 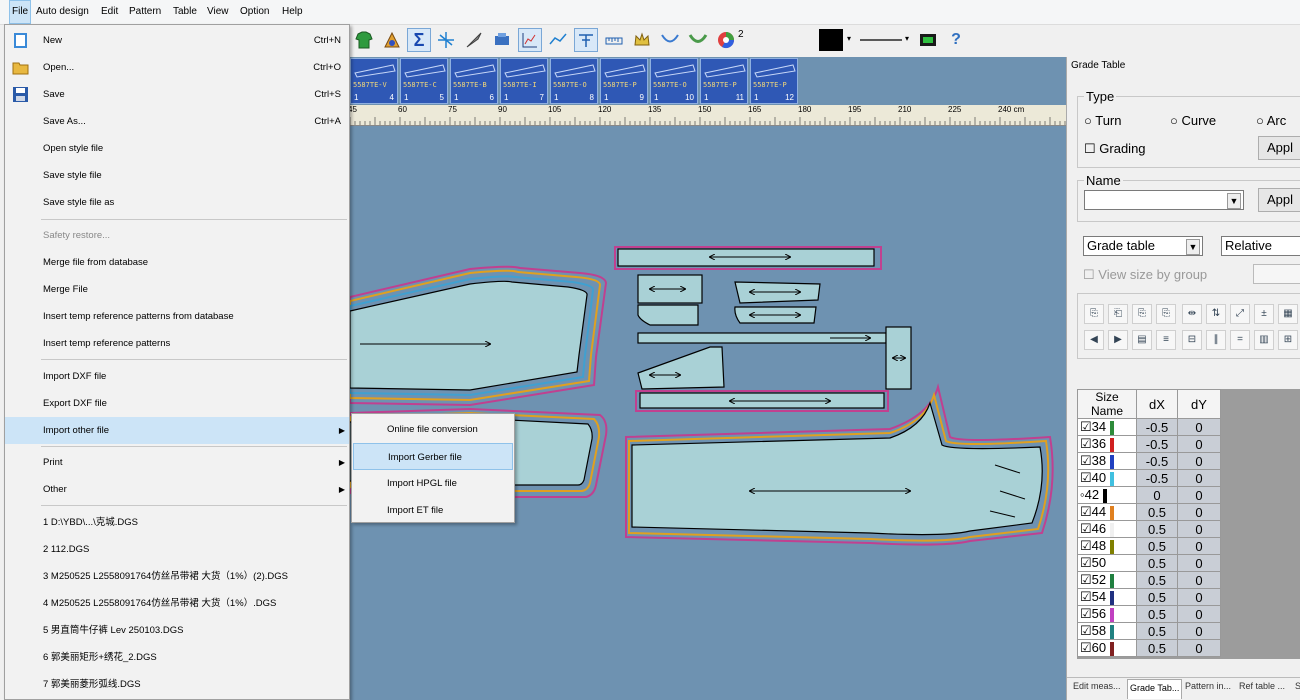 What do you see at coordinates (1288, 314) in the screenshot?
I see `more-icon: ▦` at bounding box center [1288, 314].